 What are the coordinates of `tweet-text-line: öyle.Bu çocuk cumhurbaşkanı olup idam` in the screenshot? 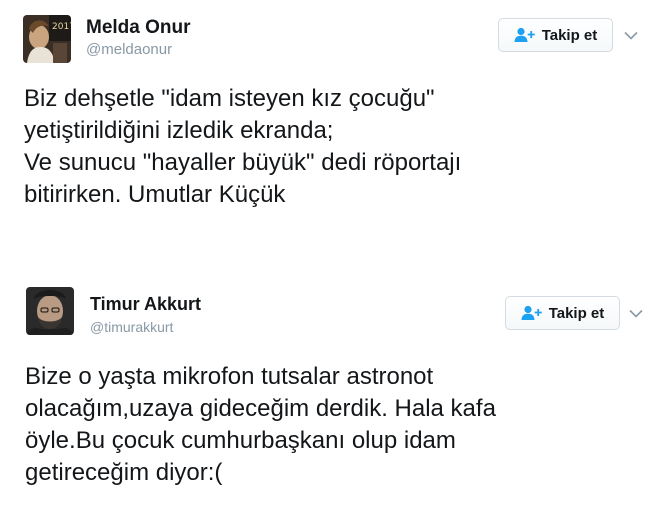 It's located at (240, 440).